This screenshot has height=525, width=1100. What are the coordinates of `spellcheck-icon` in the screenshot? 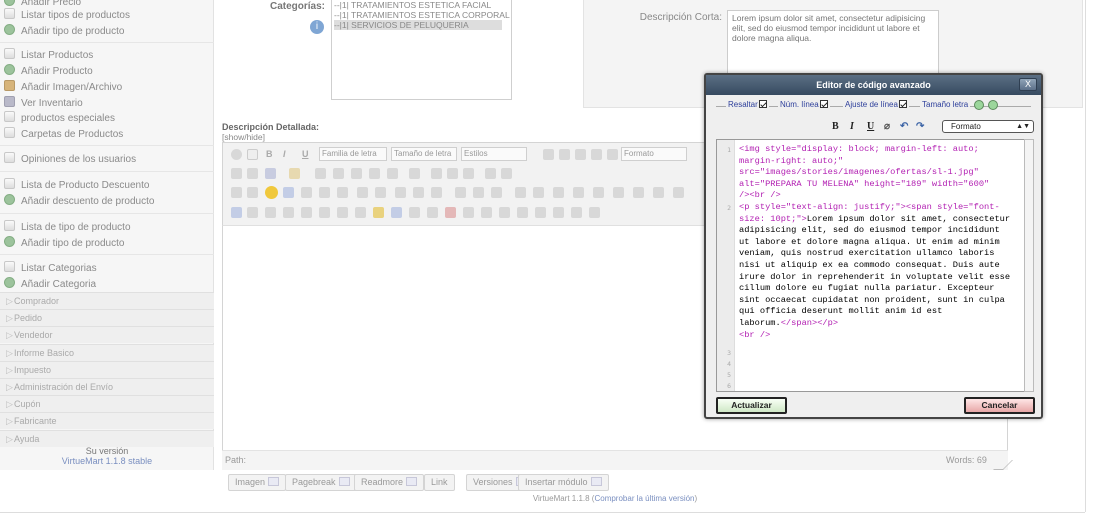 It's located at (658, 192).